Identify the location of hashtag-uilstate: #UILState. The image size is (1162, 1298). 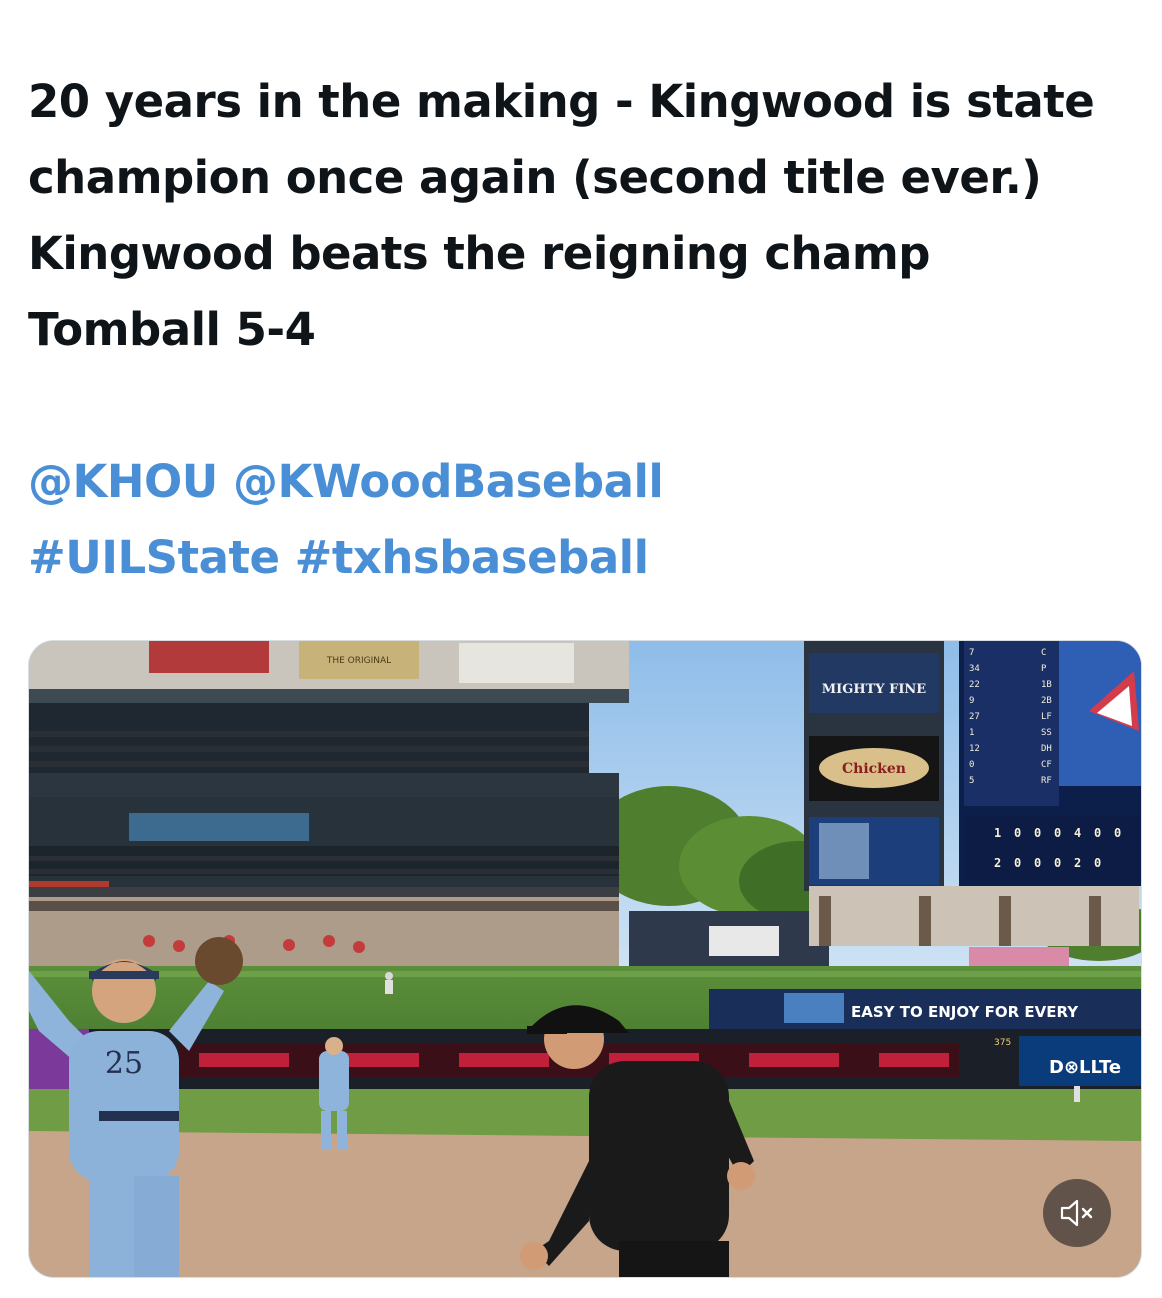
(154, 557).